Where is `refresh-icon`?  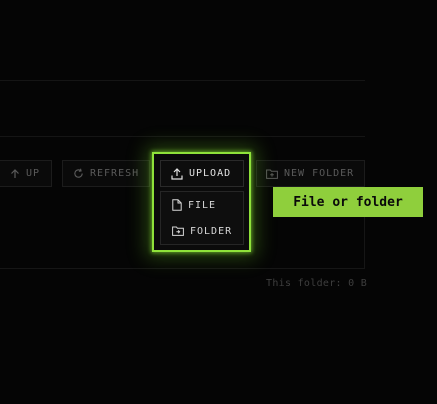
refresh-icon is located at coordinates (78, 173).